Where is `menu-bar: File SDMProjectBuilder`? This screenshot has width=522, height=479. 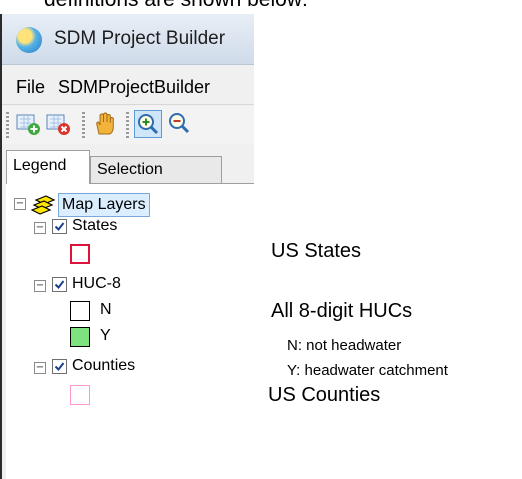 menu-bar: File SDMProjectBuilder is located at coordinates (128, 87).